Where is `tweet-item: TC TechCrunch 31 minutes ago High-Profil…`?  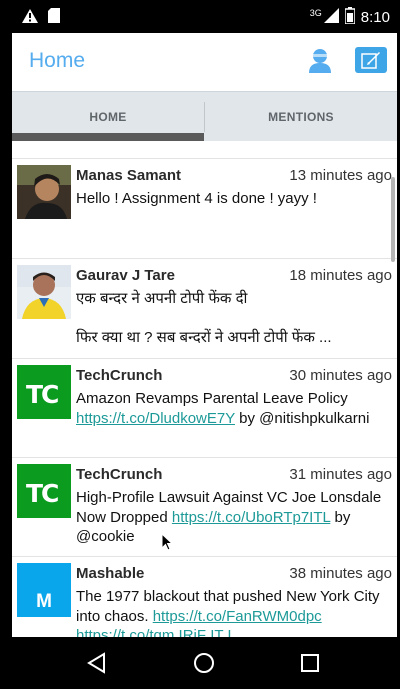
tweet-item: TC TechCrunch 31 minutes ago High-Profil… is located at coordinates (204, 507).